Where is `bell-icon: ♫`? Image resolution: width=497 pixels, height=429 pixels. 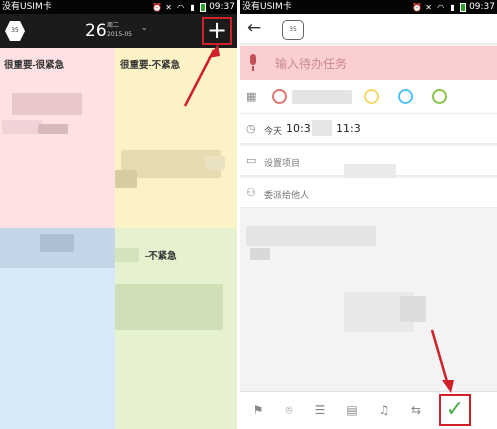
bell-icon: ♫ is located at coordinates (384, 410).